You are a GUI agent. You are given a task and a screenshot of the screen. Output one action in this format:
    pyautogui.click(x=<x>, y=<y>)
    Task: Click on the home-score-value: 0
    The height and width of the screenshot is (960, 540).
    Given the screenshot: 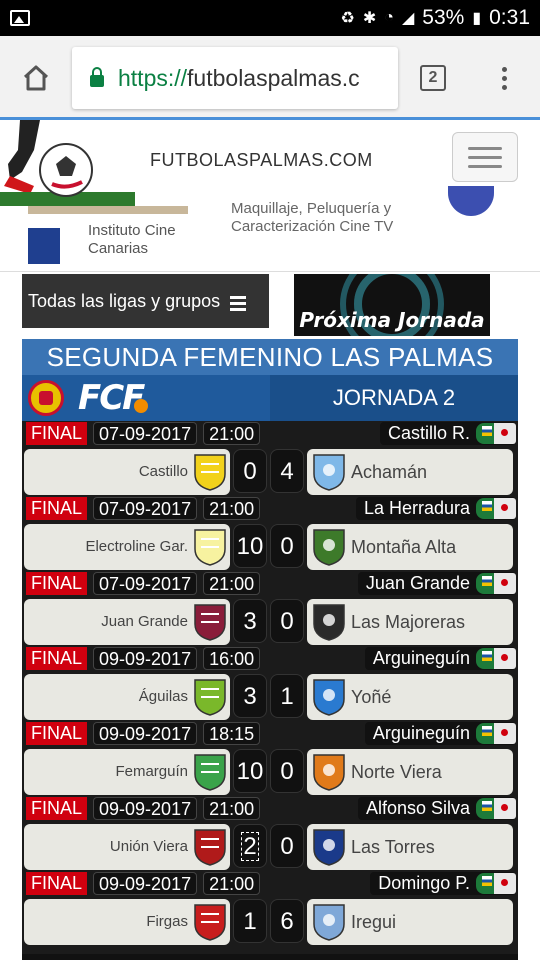 What is the action you would take?
    pyautogui.click(x=250, y=471)
    